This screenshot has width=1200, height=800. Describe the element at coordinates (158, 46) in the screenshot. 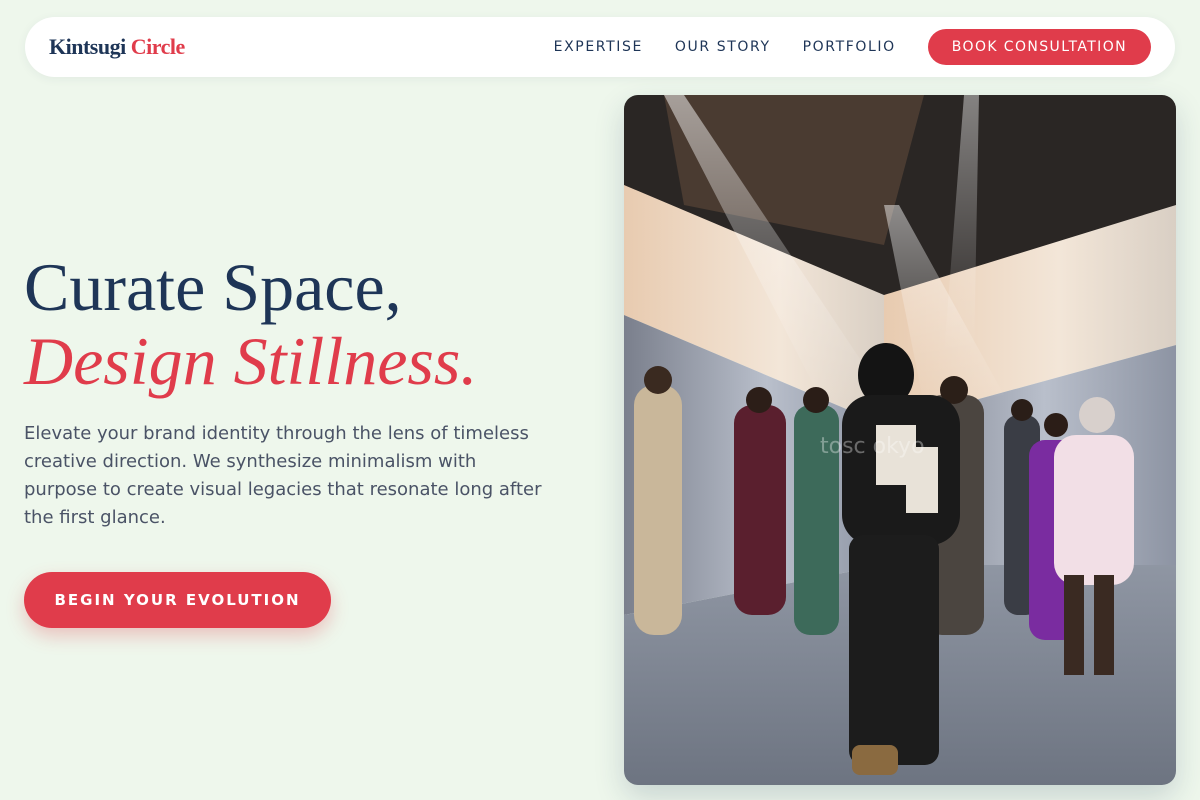

I see `brand-name-part2: Circle` at that location.